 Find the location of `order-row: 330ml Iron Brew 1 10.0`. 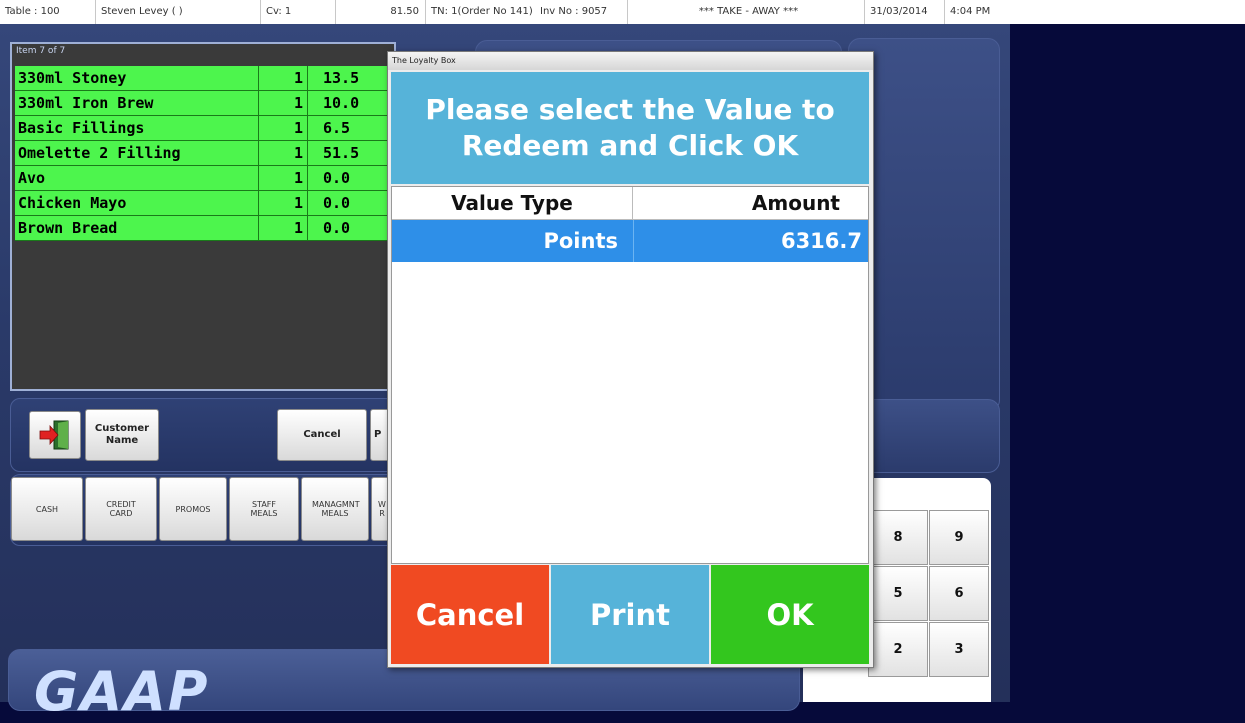

order-row: 330ml Iron Brew 1 10.0 is located at coordinates (204, 103).